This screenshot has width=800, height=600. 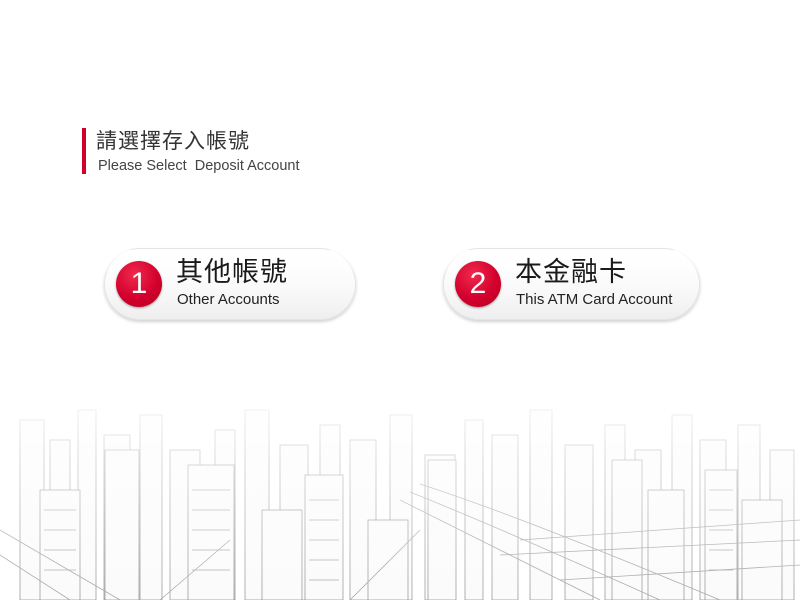 I want to click on option-number-badge: 2, so click(x=478, y=284).